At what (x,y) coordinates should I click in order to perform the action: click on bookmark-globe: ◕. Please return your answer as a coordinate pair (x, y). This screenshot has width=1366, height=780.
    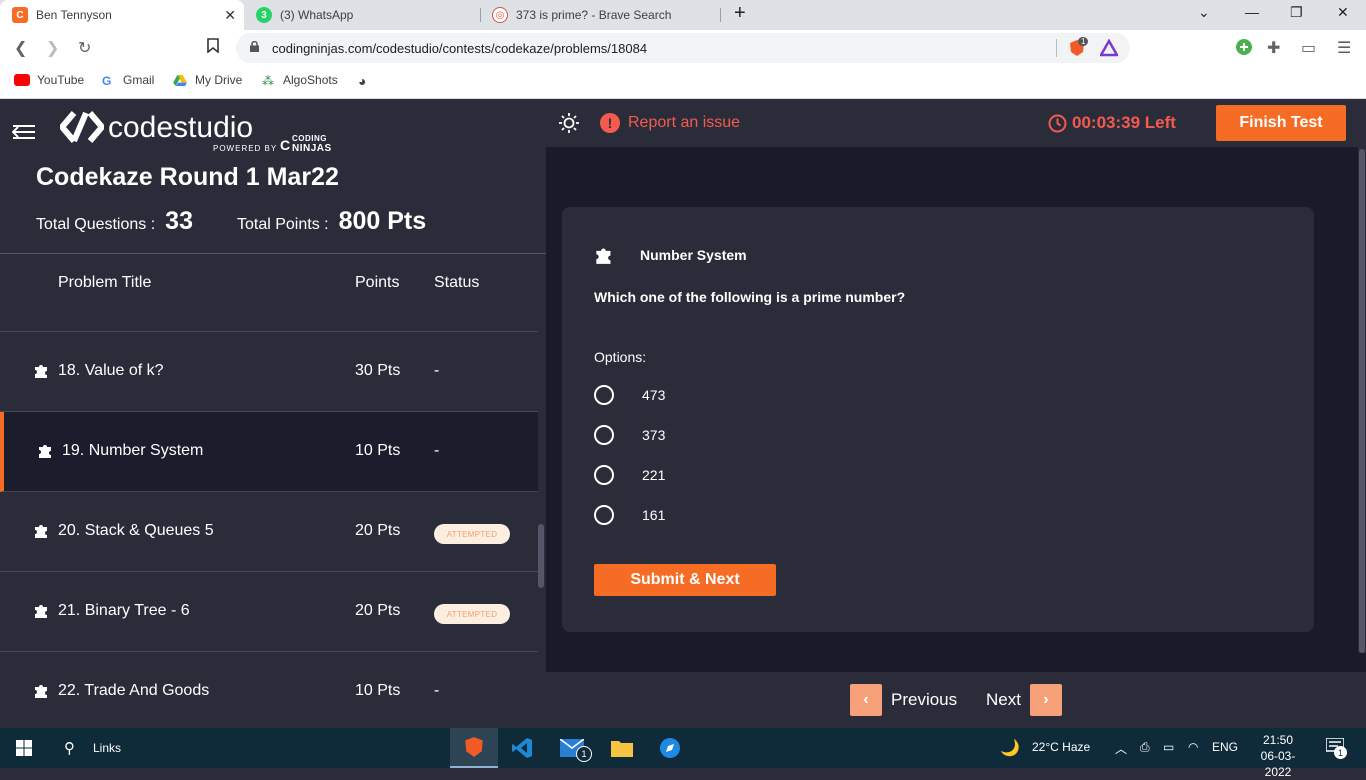
    Looking at the image, I should click on (362, 81).